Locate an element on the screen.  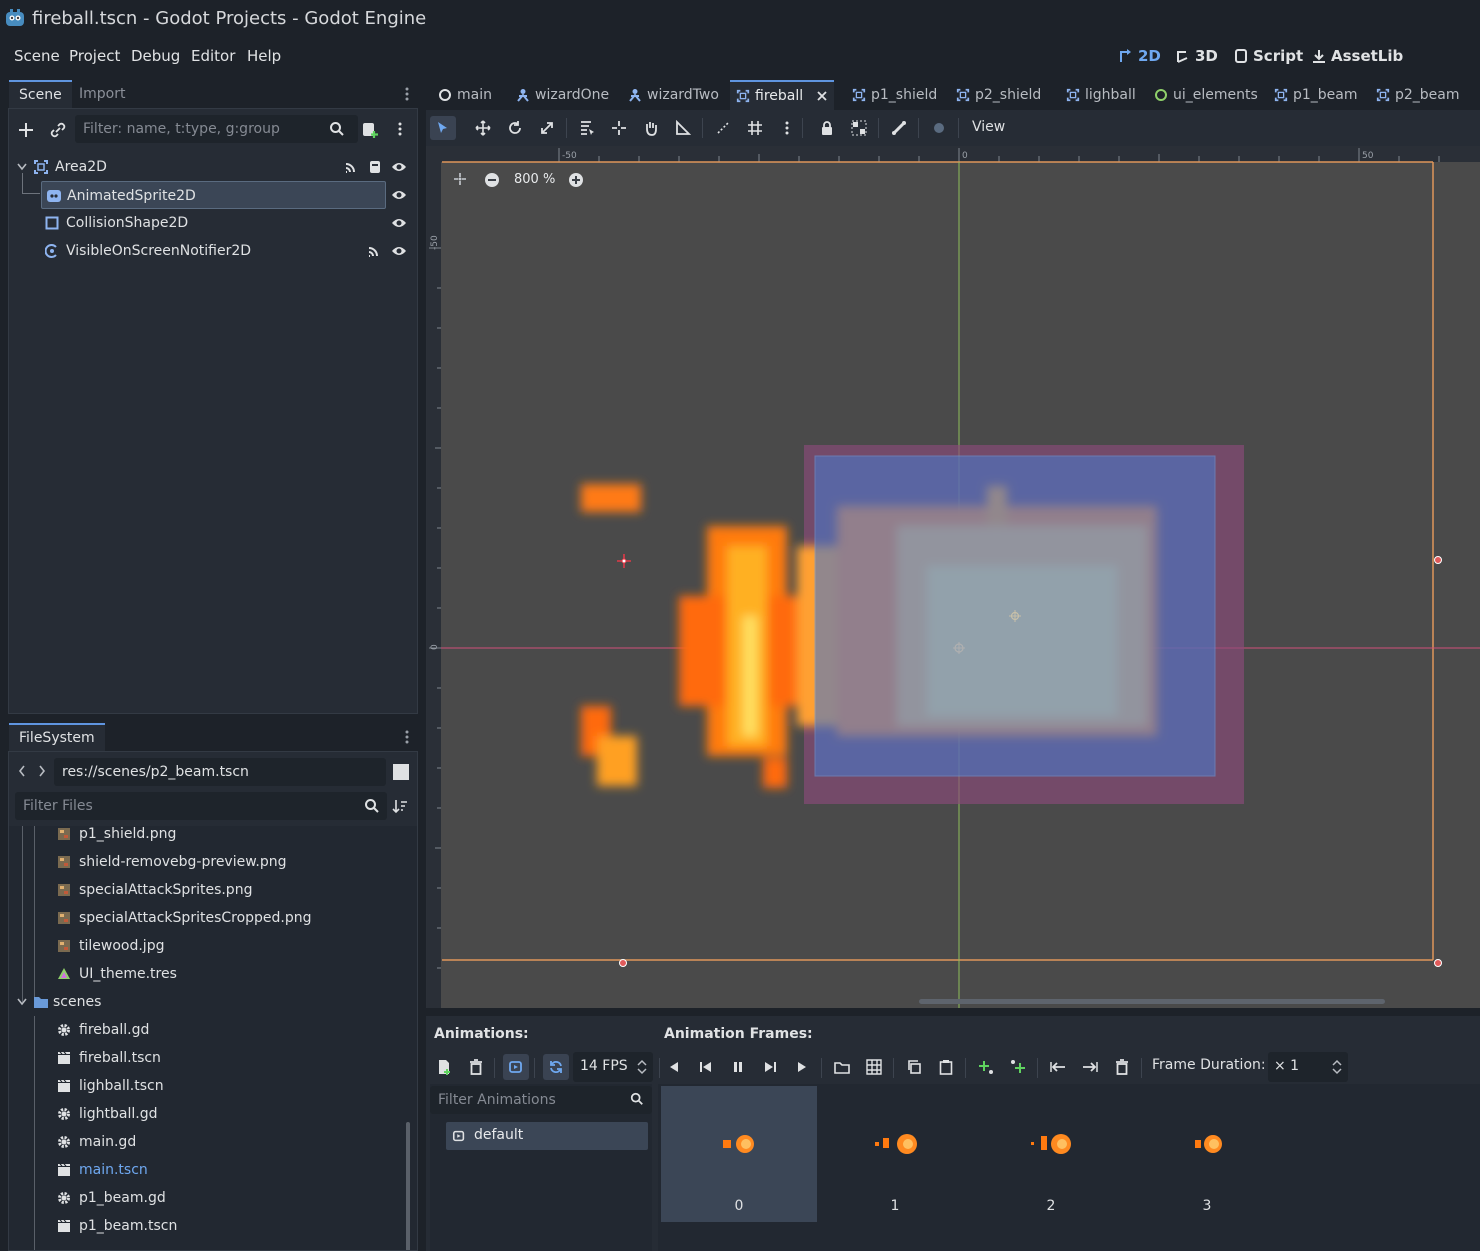
scene-tab-wizardTwo: wizardTwo is located at coordinates (673, 95).